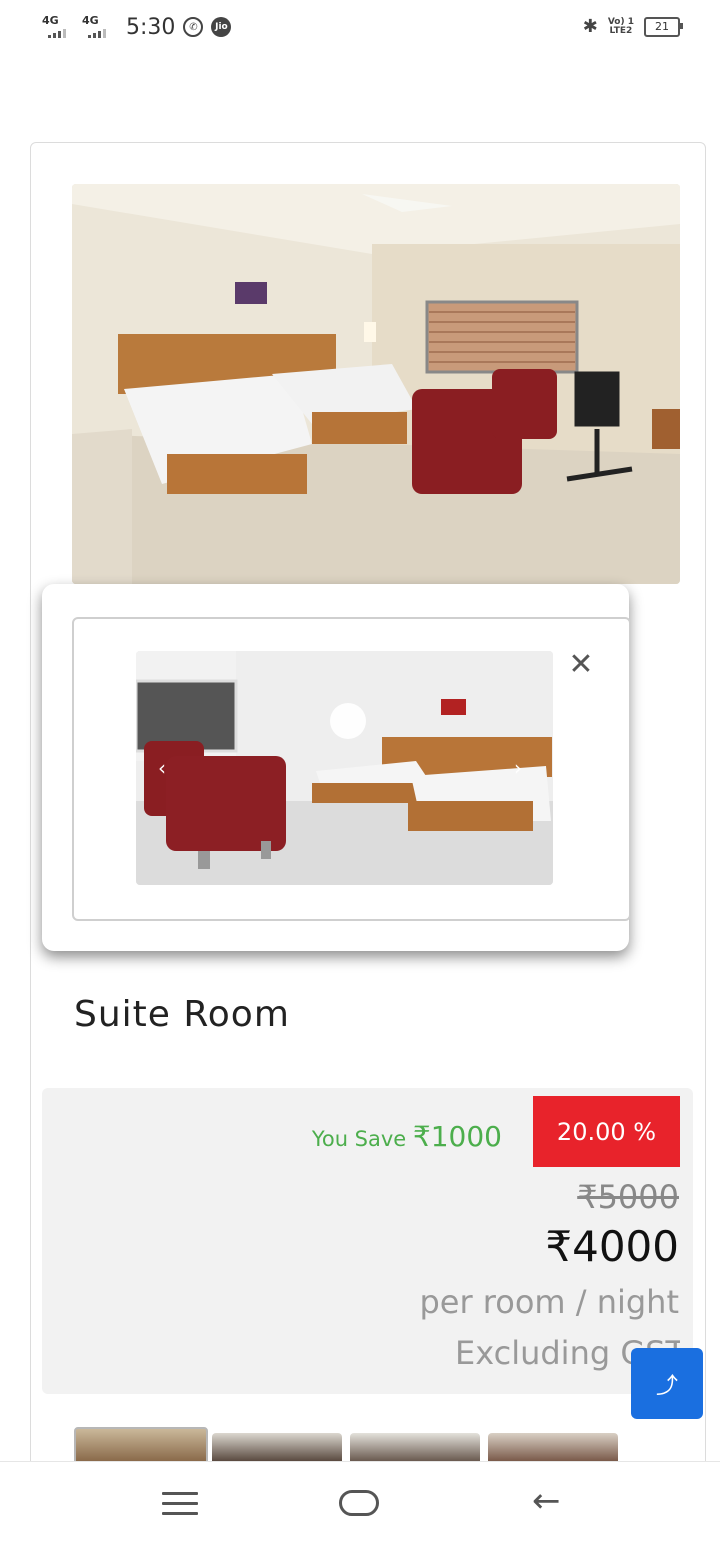 This screenshot has width=720, height=1545. I want to click on bluetooth-icon: ✱, so click(590, 26).